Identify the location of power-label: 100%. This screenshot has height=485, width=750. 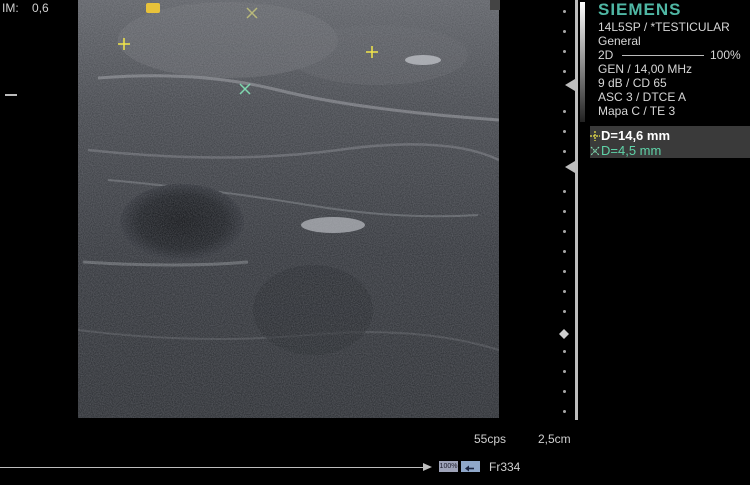
(725, 55).